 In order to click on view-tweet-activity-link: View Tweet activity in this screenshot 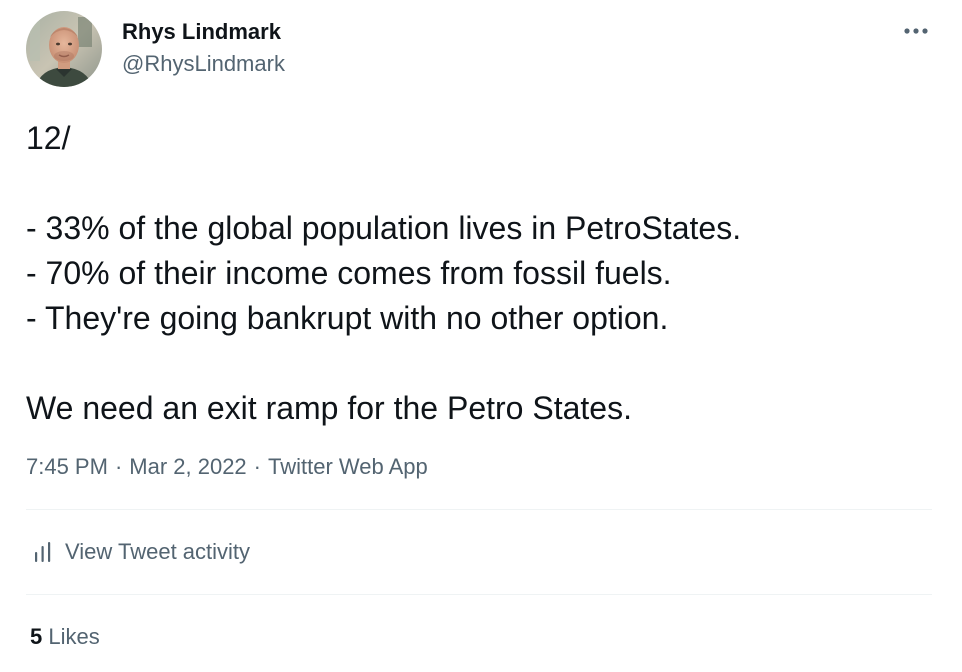, I will do `click(138, 552)`.